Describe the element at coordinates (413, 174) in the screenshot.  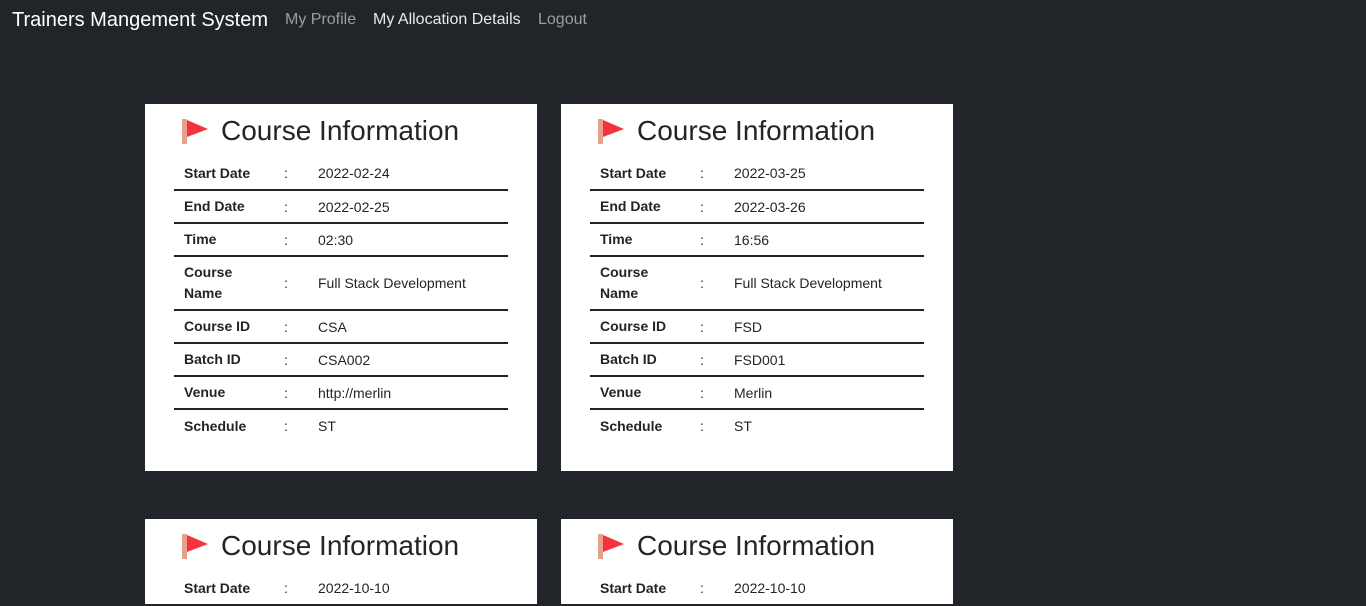
I see `row-value: 2022-02-24` at that location.